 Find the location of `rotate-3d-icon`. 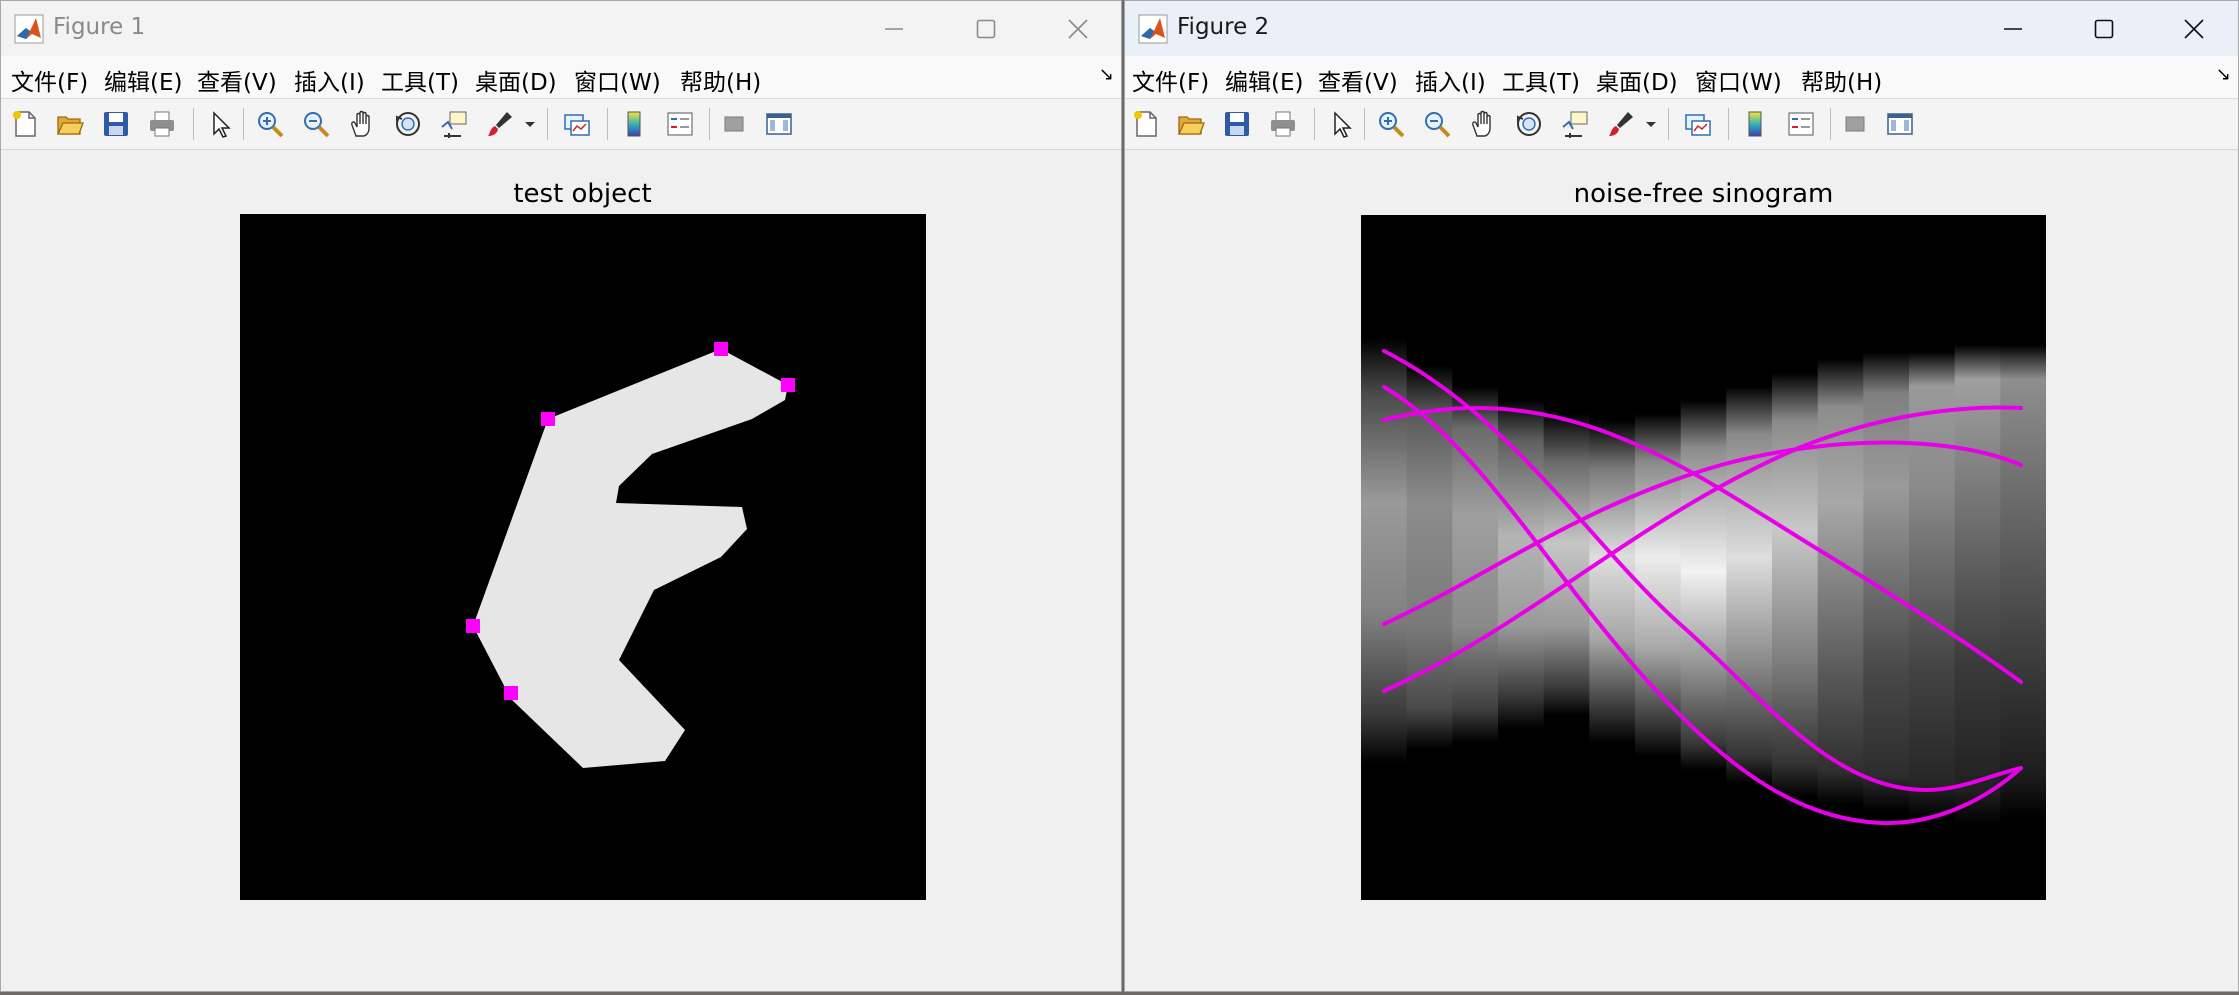

rotate-3d-icon is located at coordinates (1529, 124).